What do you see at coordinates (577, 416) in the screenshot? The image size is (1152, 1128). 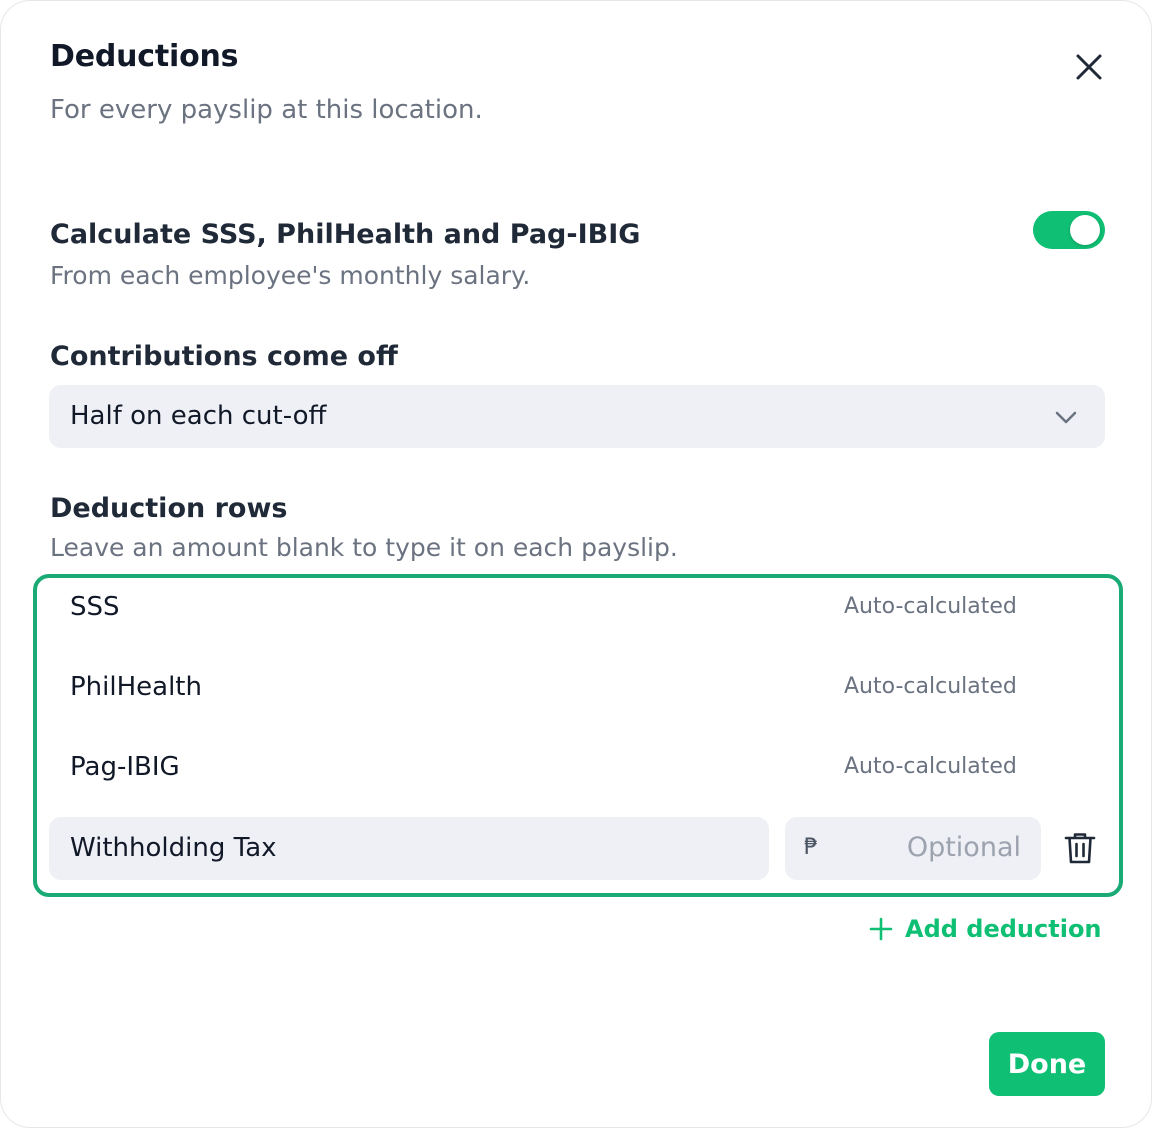 I see `contributions-select: Half on each cut-off` at bounding box center [577, 416].